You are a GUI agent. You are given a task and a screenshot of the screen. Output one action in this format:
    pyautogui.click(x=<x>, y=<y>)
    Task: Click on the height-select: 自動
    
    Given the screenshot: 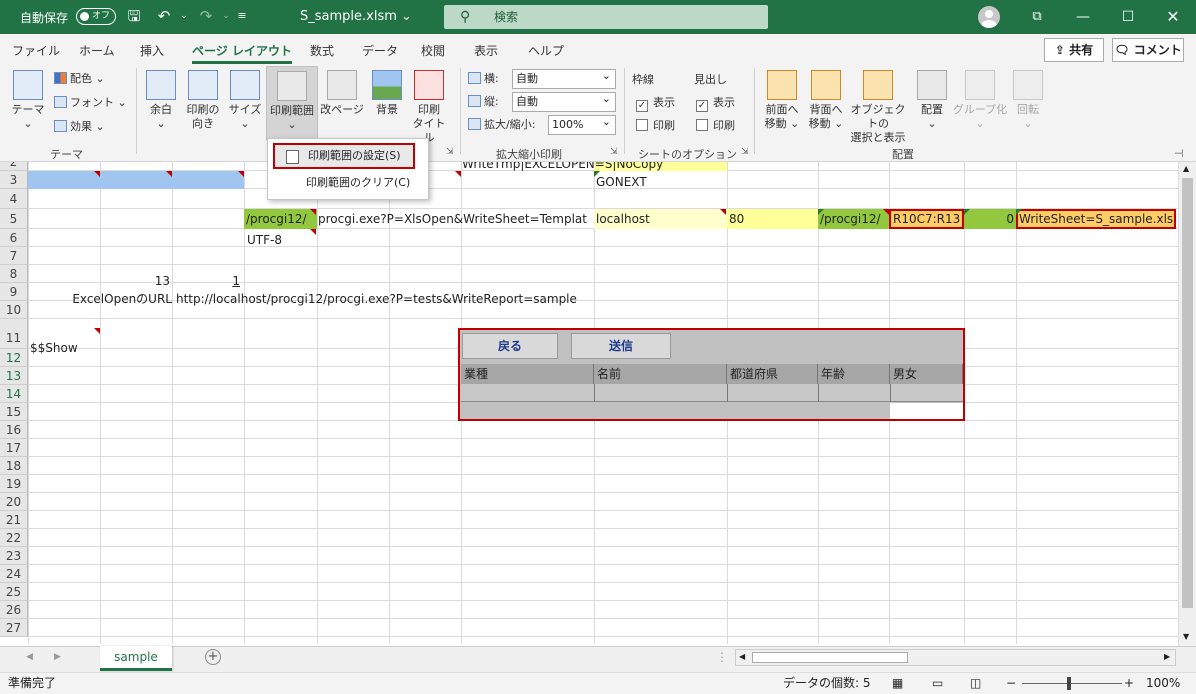 What is the action you would take?
    pyautogui.click(x=564, y=101)
    